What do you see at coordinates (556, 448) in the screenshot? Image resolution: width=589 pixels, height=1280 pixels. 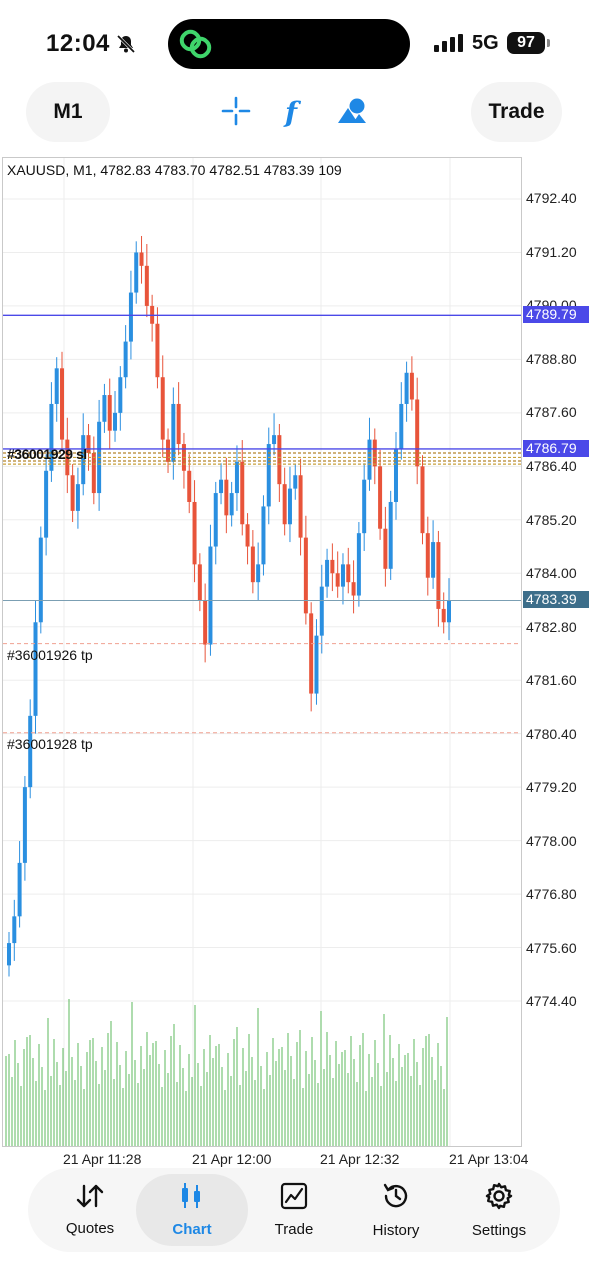 I see `price-tag-line-lower: 4786.79` at bounding box center [556, 448].